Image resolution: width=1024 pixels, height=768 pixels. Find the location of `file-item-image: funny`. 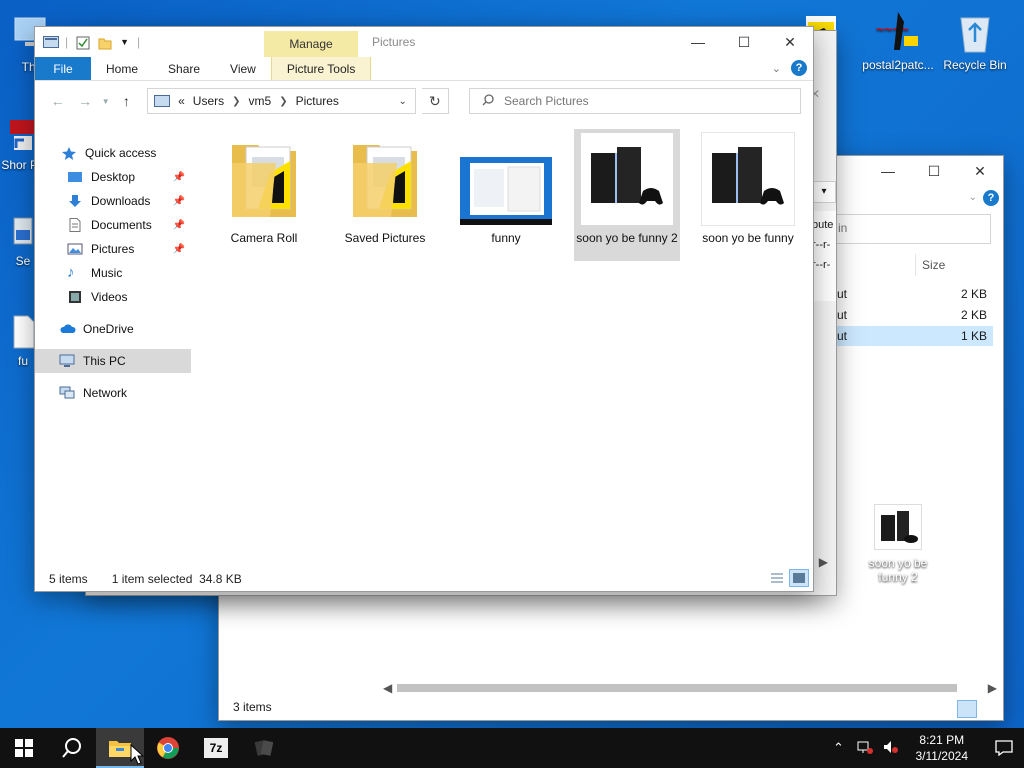

file-item-image: funny is located at coordinates (506, 195).